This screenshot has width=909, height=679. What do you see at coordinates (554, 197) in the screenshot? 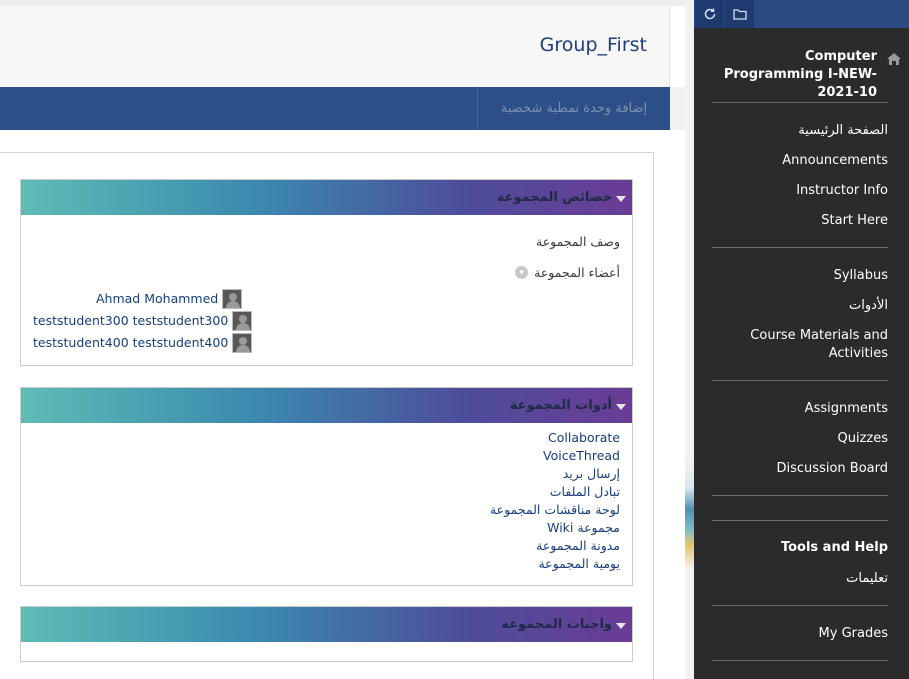
I see `module-title: خصائص المجموعة` at bounding box center [554, 197].